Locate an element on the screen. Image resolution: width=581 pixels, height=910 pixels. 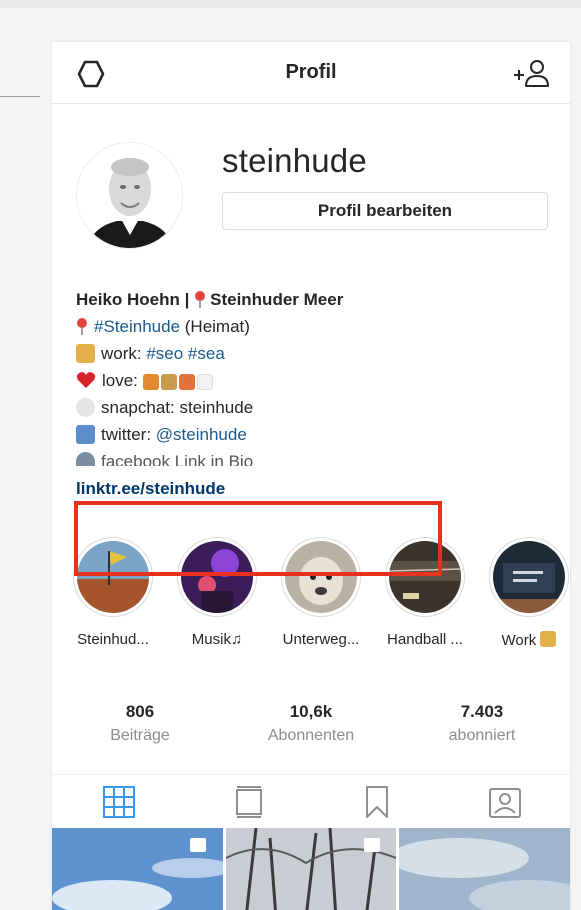
page-title: Profil is located at coordinates (311, 72).